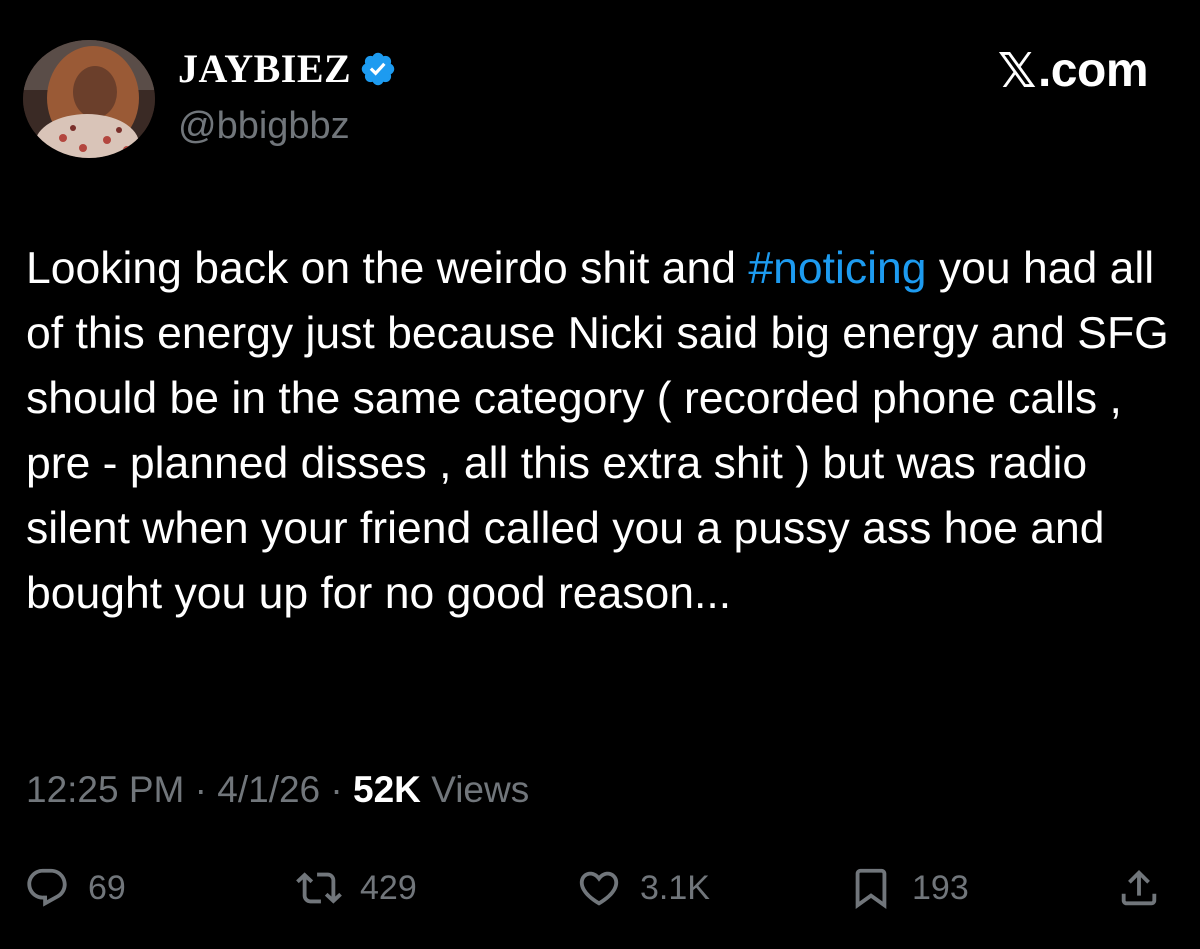 This screenshot has height=949, width=1200. Describe the element at coordinates (1017, 71) in the screenshot. I see `x-logo-icon: 𝕏` at that location.